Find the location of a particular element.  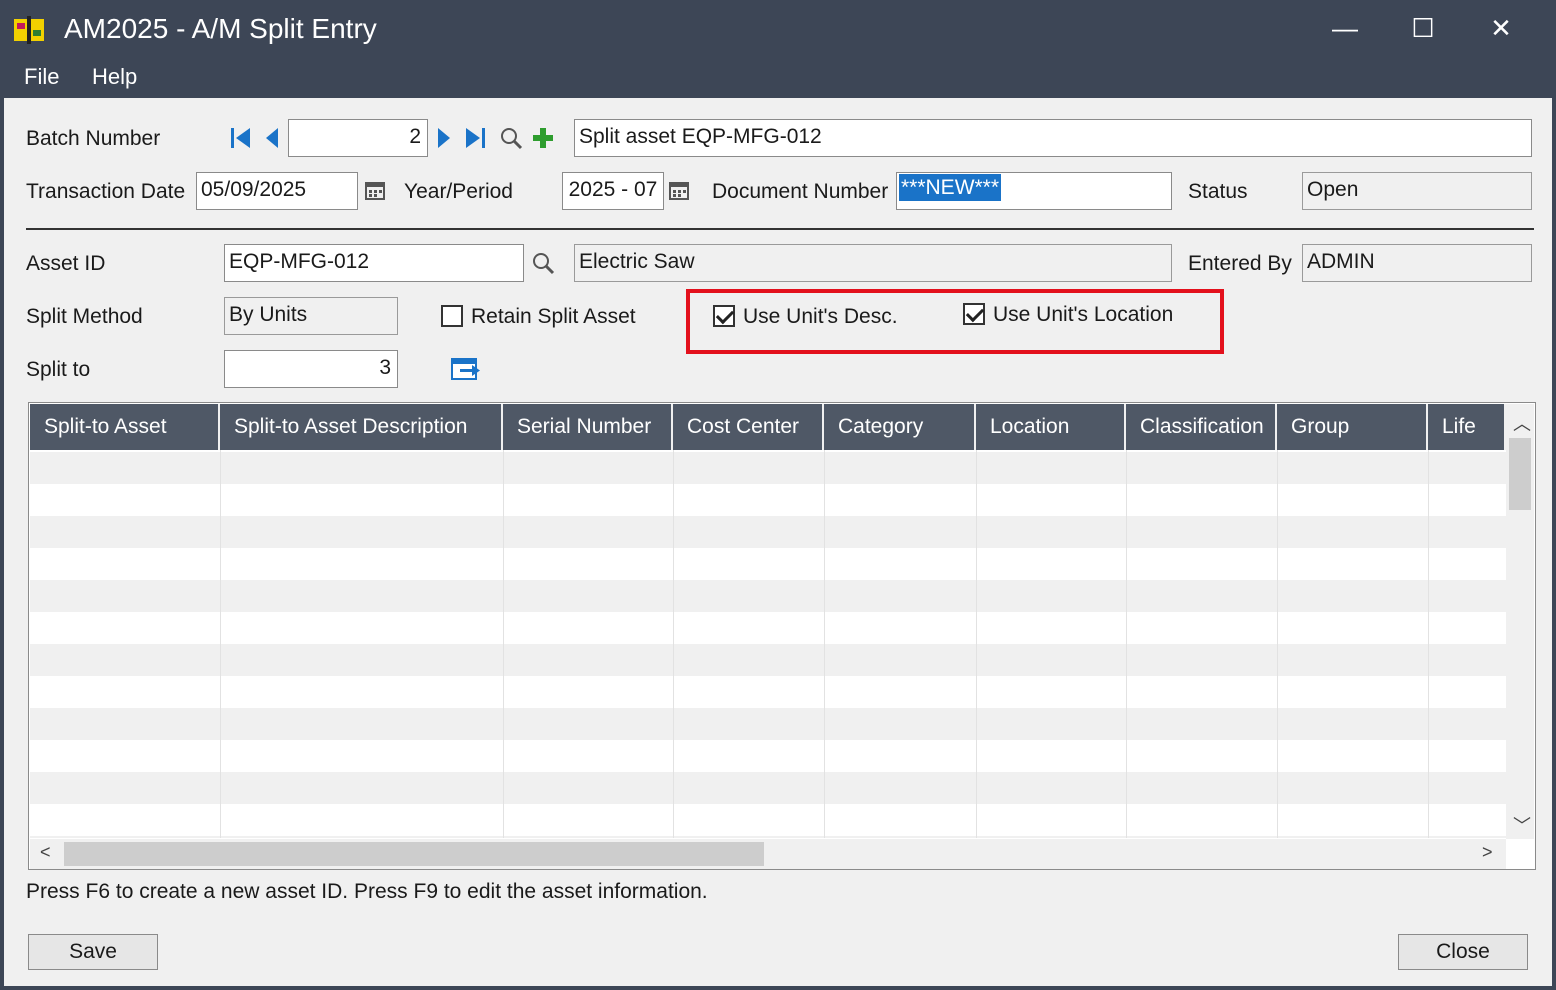

grid-column-header: Classification is located at coordinates (1201, 427).